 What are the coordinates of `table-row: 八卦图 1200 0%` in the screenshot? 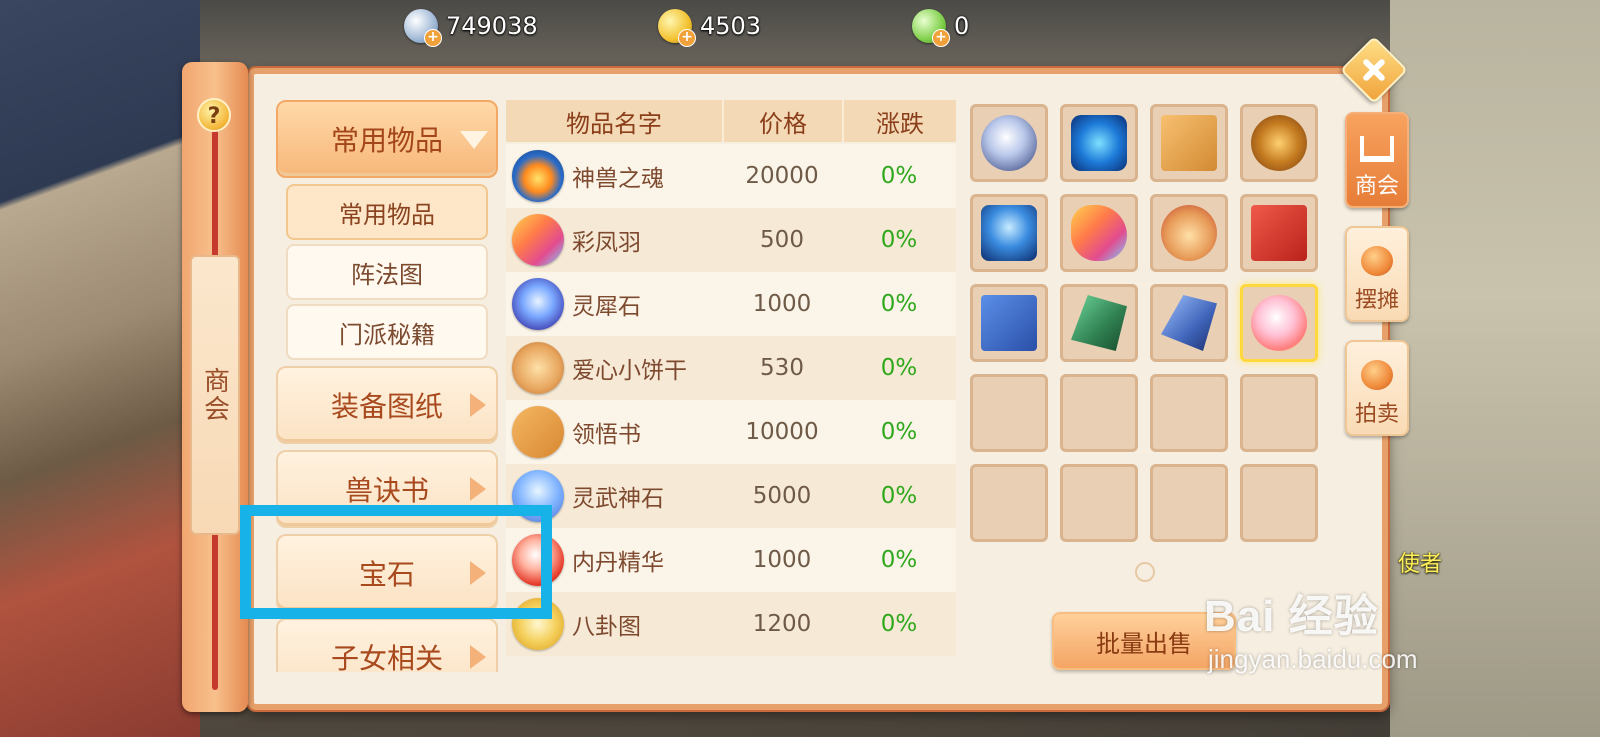 It's located at (731, 624).